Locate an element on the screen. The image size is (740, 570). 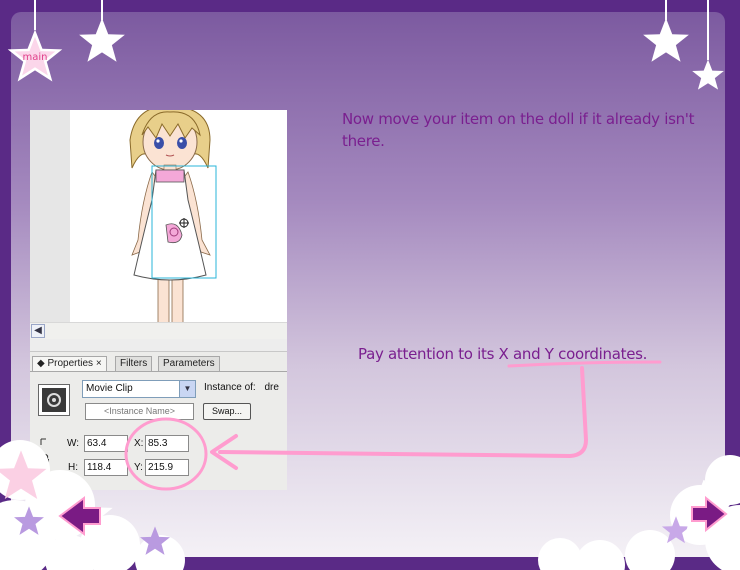
panel-gap is located at coordinates (158, 345).